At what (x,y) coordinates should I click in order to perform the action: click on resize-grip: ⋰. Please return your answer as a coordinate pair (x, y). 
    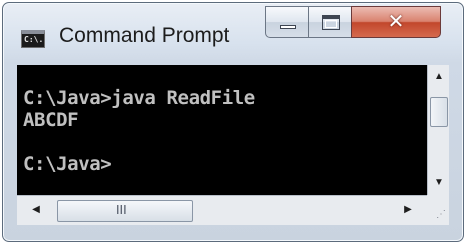
    Looking at the image, I should click on (438, 210).